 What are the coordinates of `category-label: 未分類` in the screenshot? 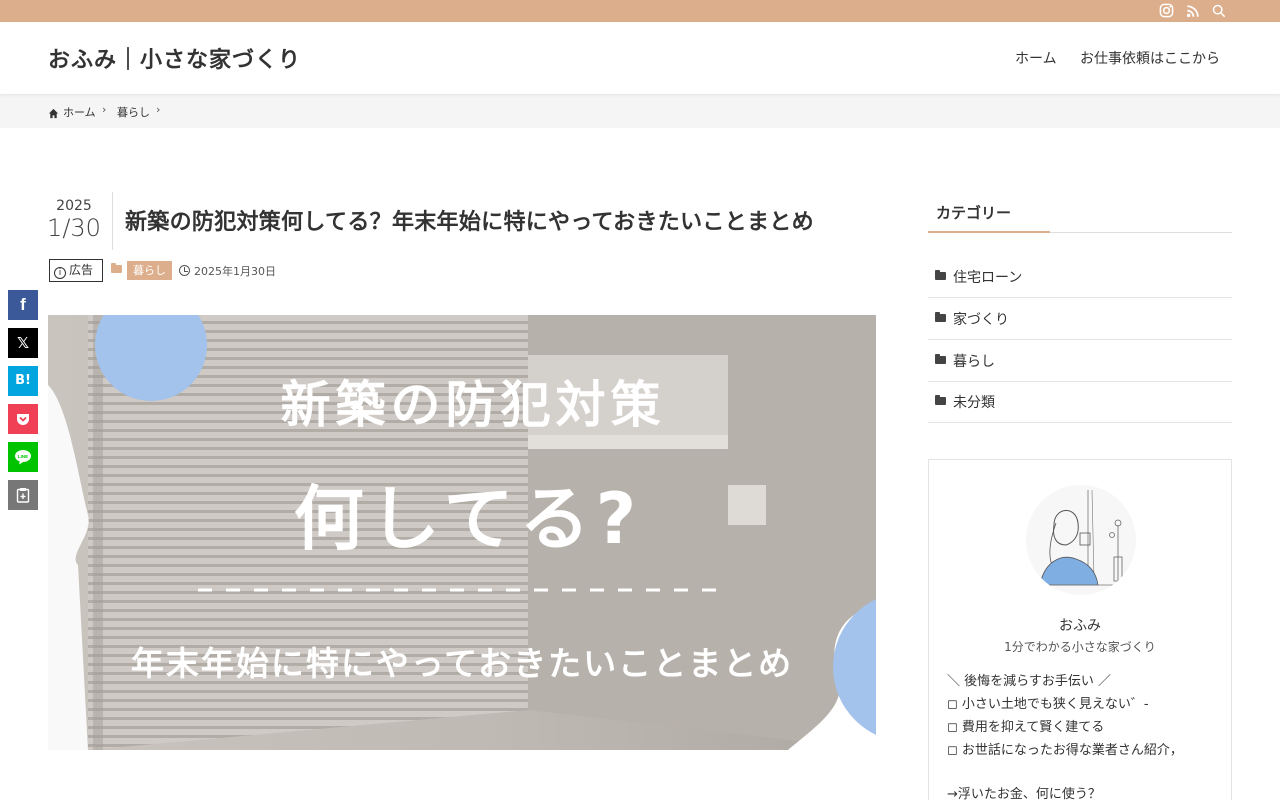 It's located at (974, 403).